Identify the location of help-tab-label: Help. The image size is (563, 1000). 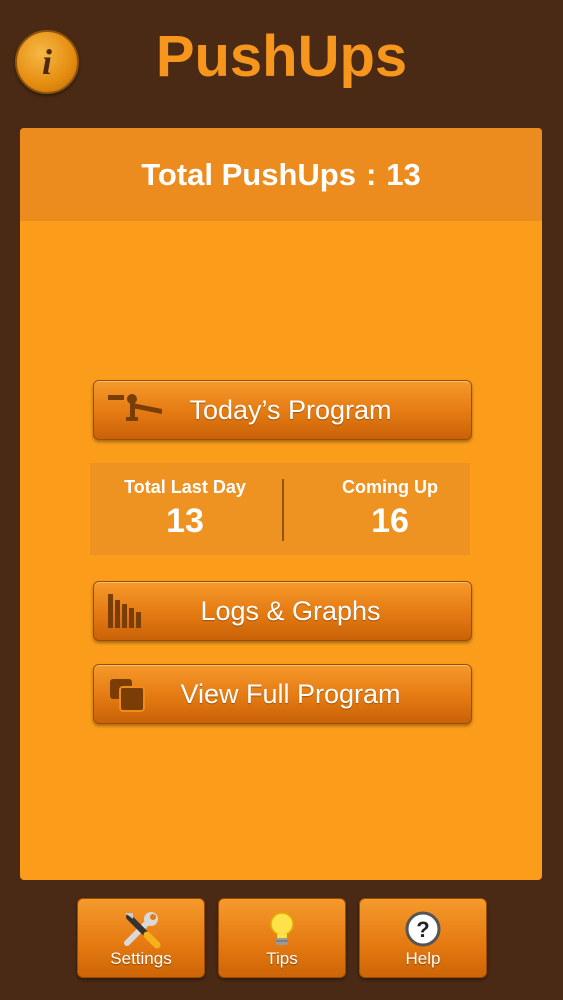
(423, 958).